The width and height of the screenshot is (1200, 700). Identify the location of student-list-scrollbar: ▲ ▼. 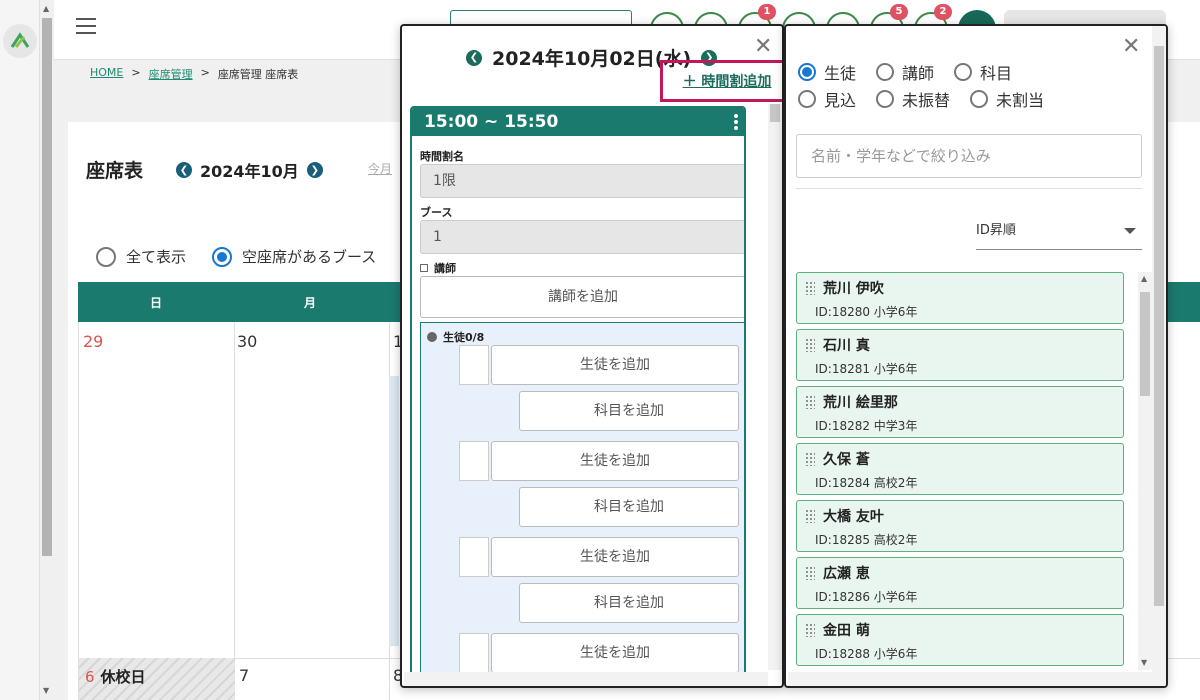
(1145, 471).